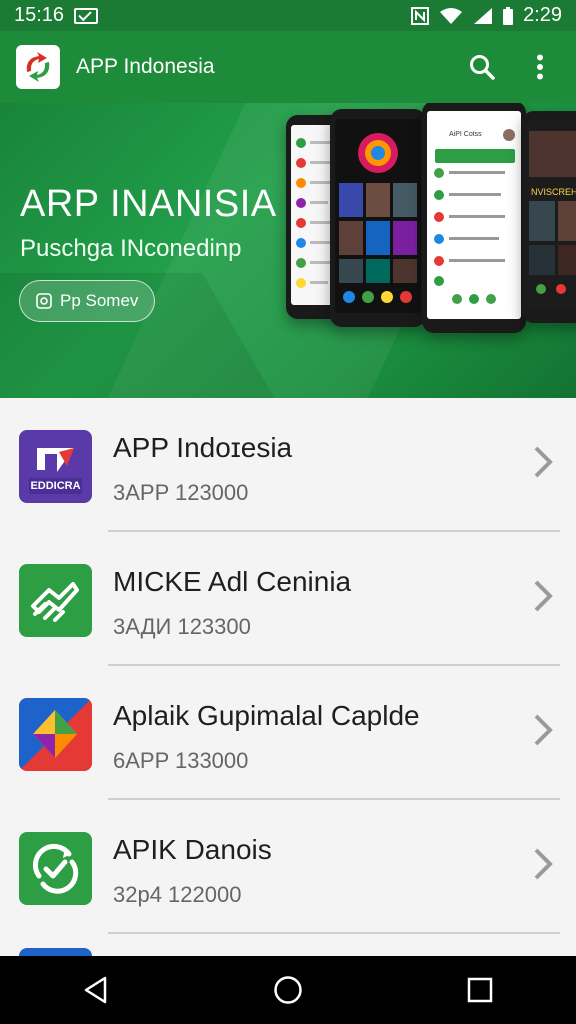  I want to click on overflow-menu-button, so click(540, 67).